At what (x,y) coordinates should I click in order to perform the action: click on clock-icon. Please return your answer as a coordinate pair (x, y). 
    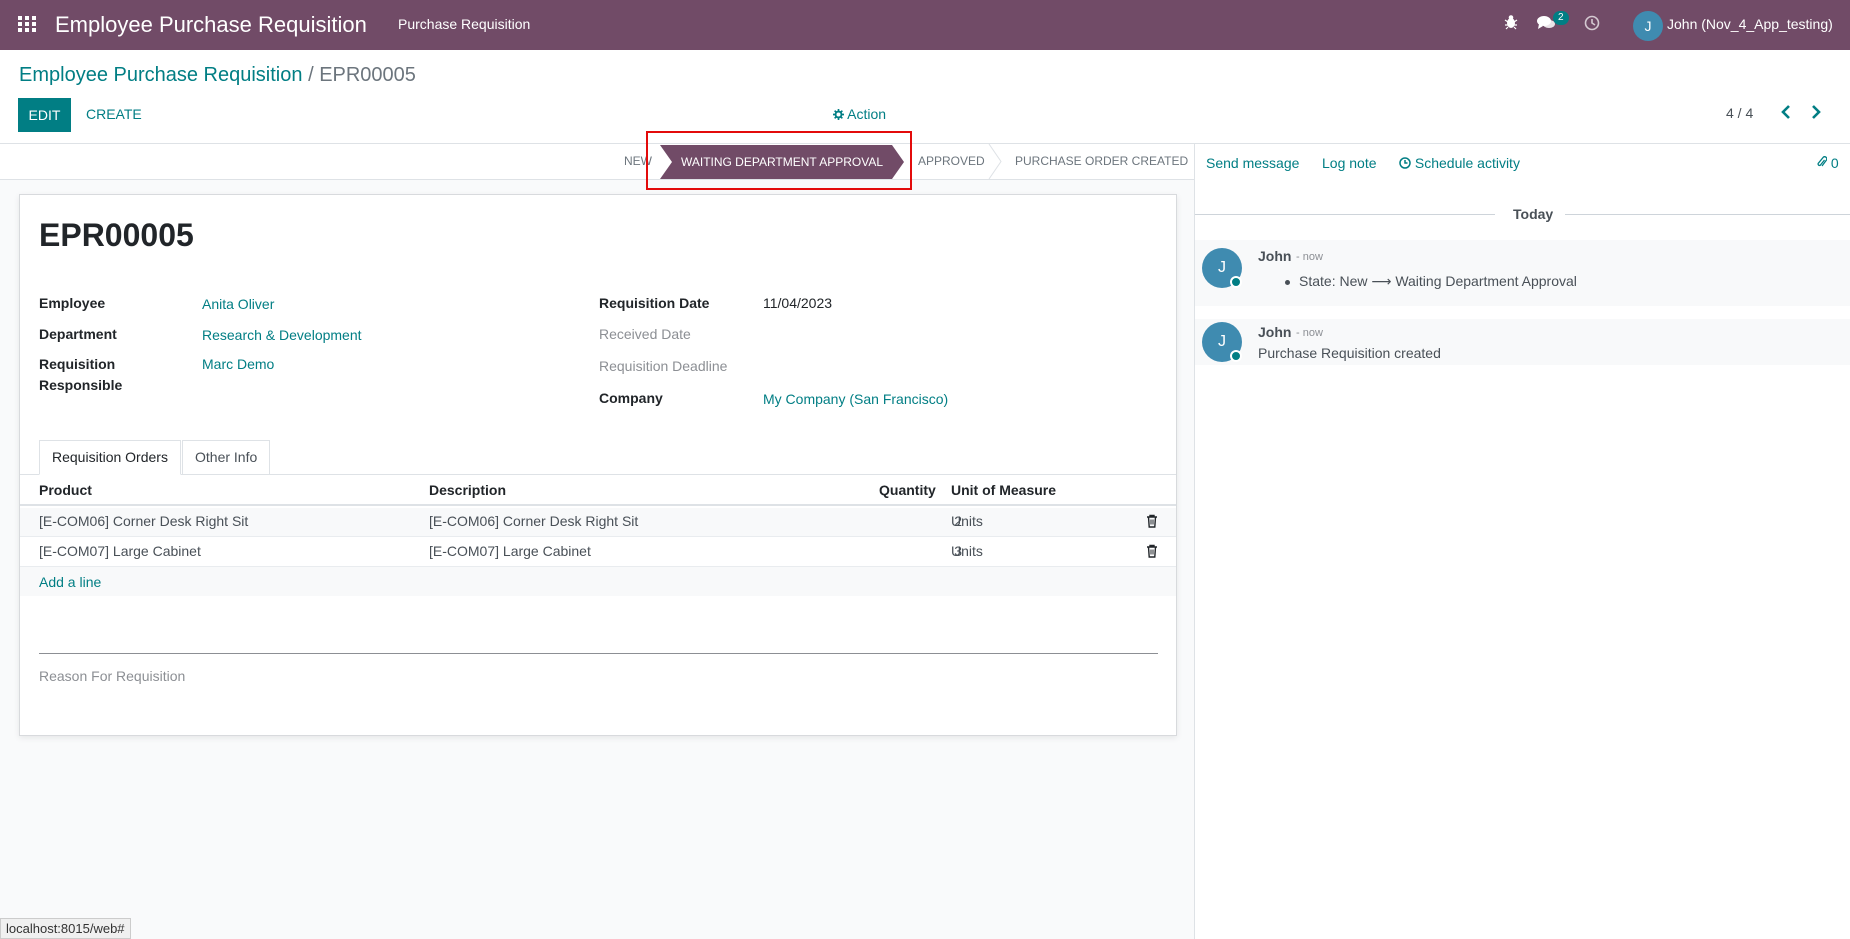
    Looking at the image, I should click on (1405, 163).